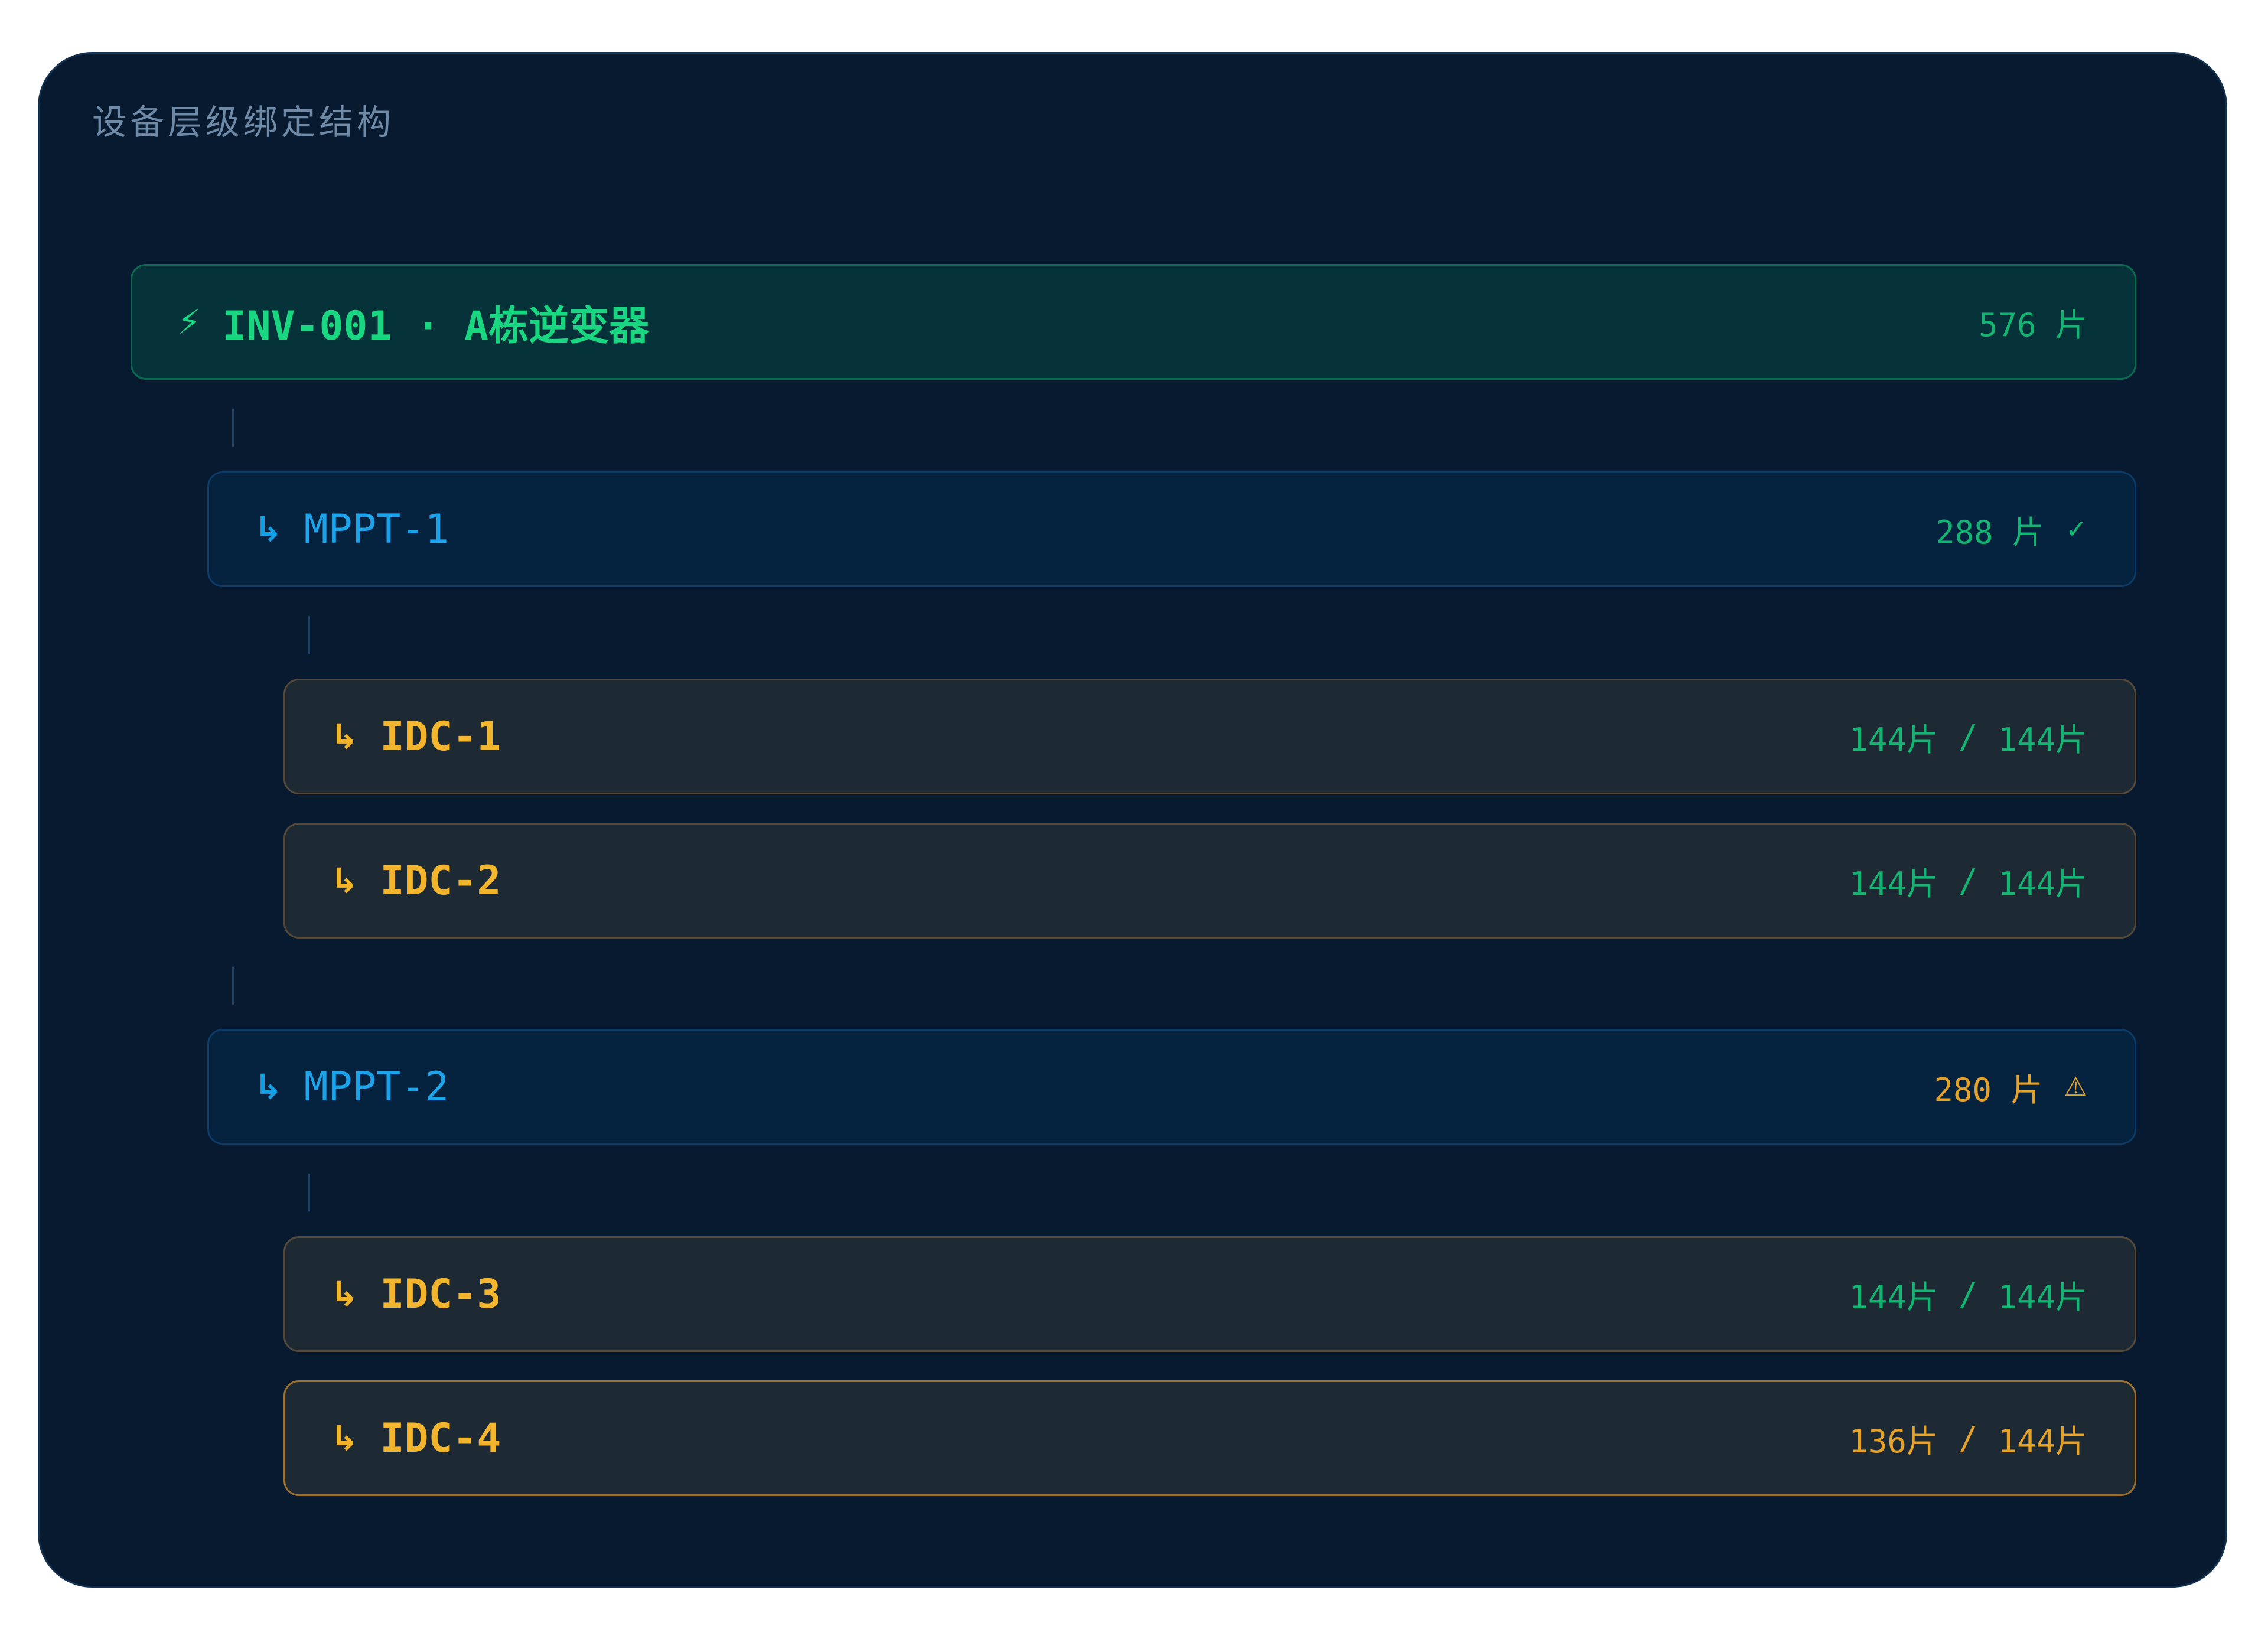 This screenshot has width=2268, height=1639. Describe the element at coordinates (1133, 322) in the screenshot. I see `inverter-node: ⚡ INV-001 · A栋逆变器 576 片` at that location.